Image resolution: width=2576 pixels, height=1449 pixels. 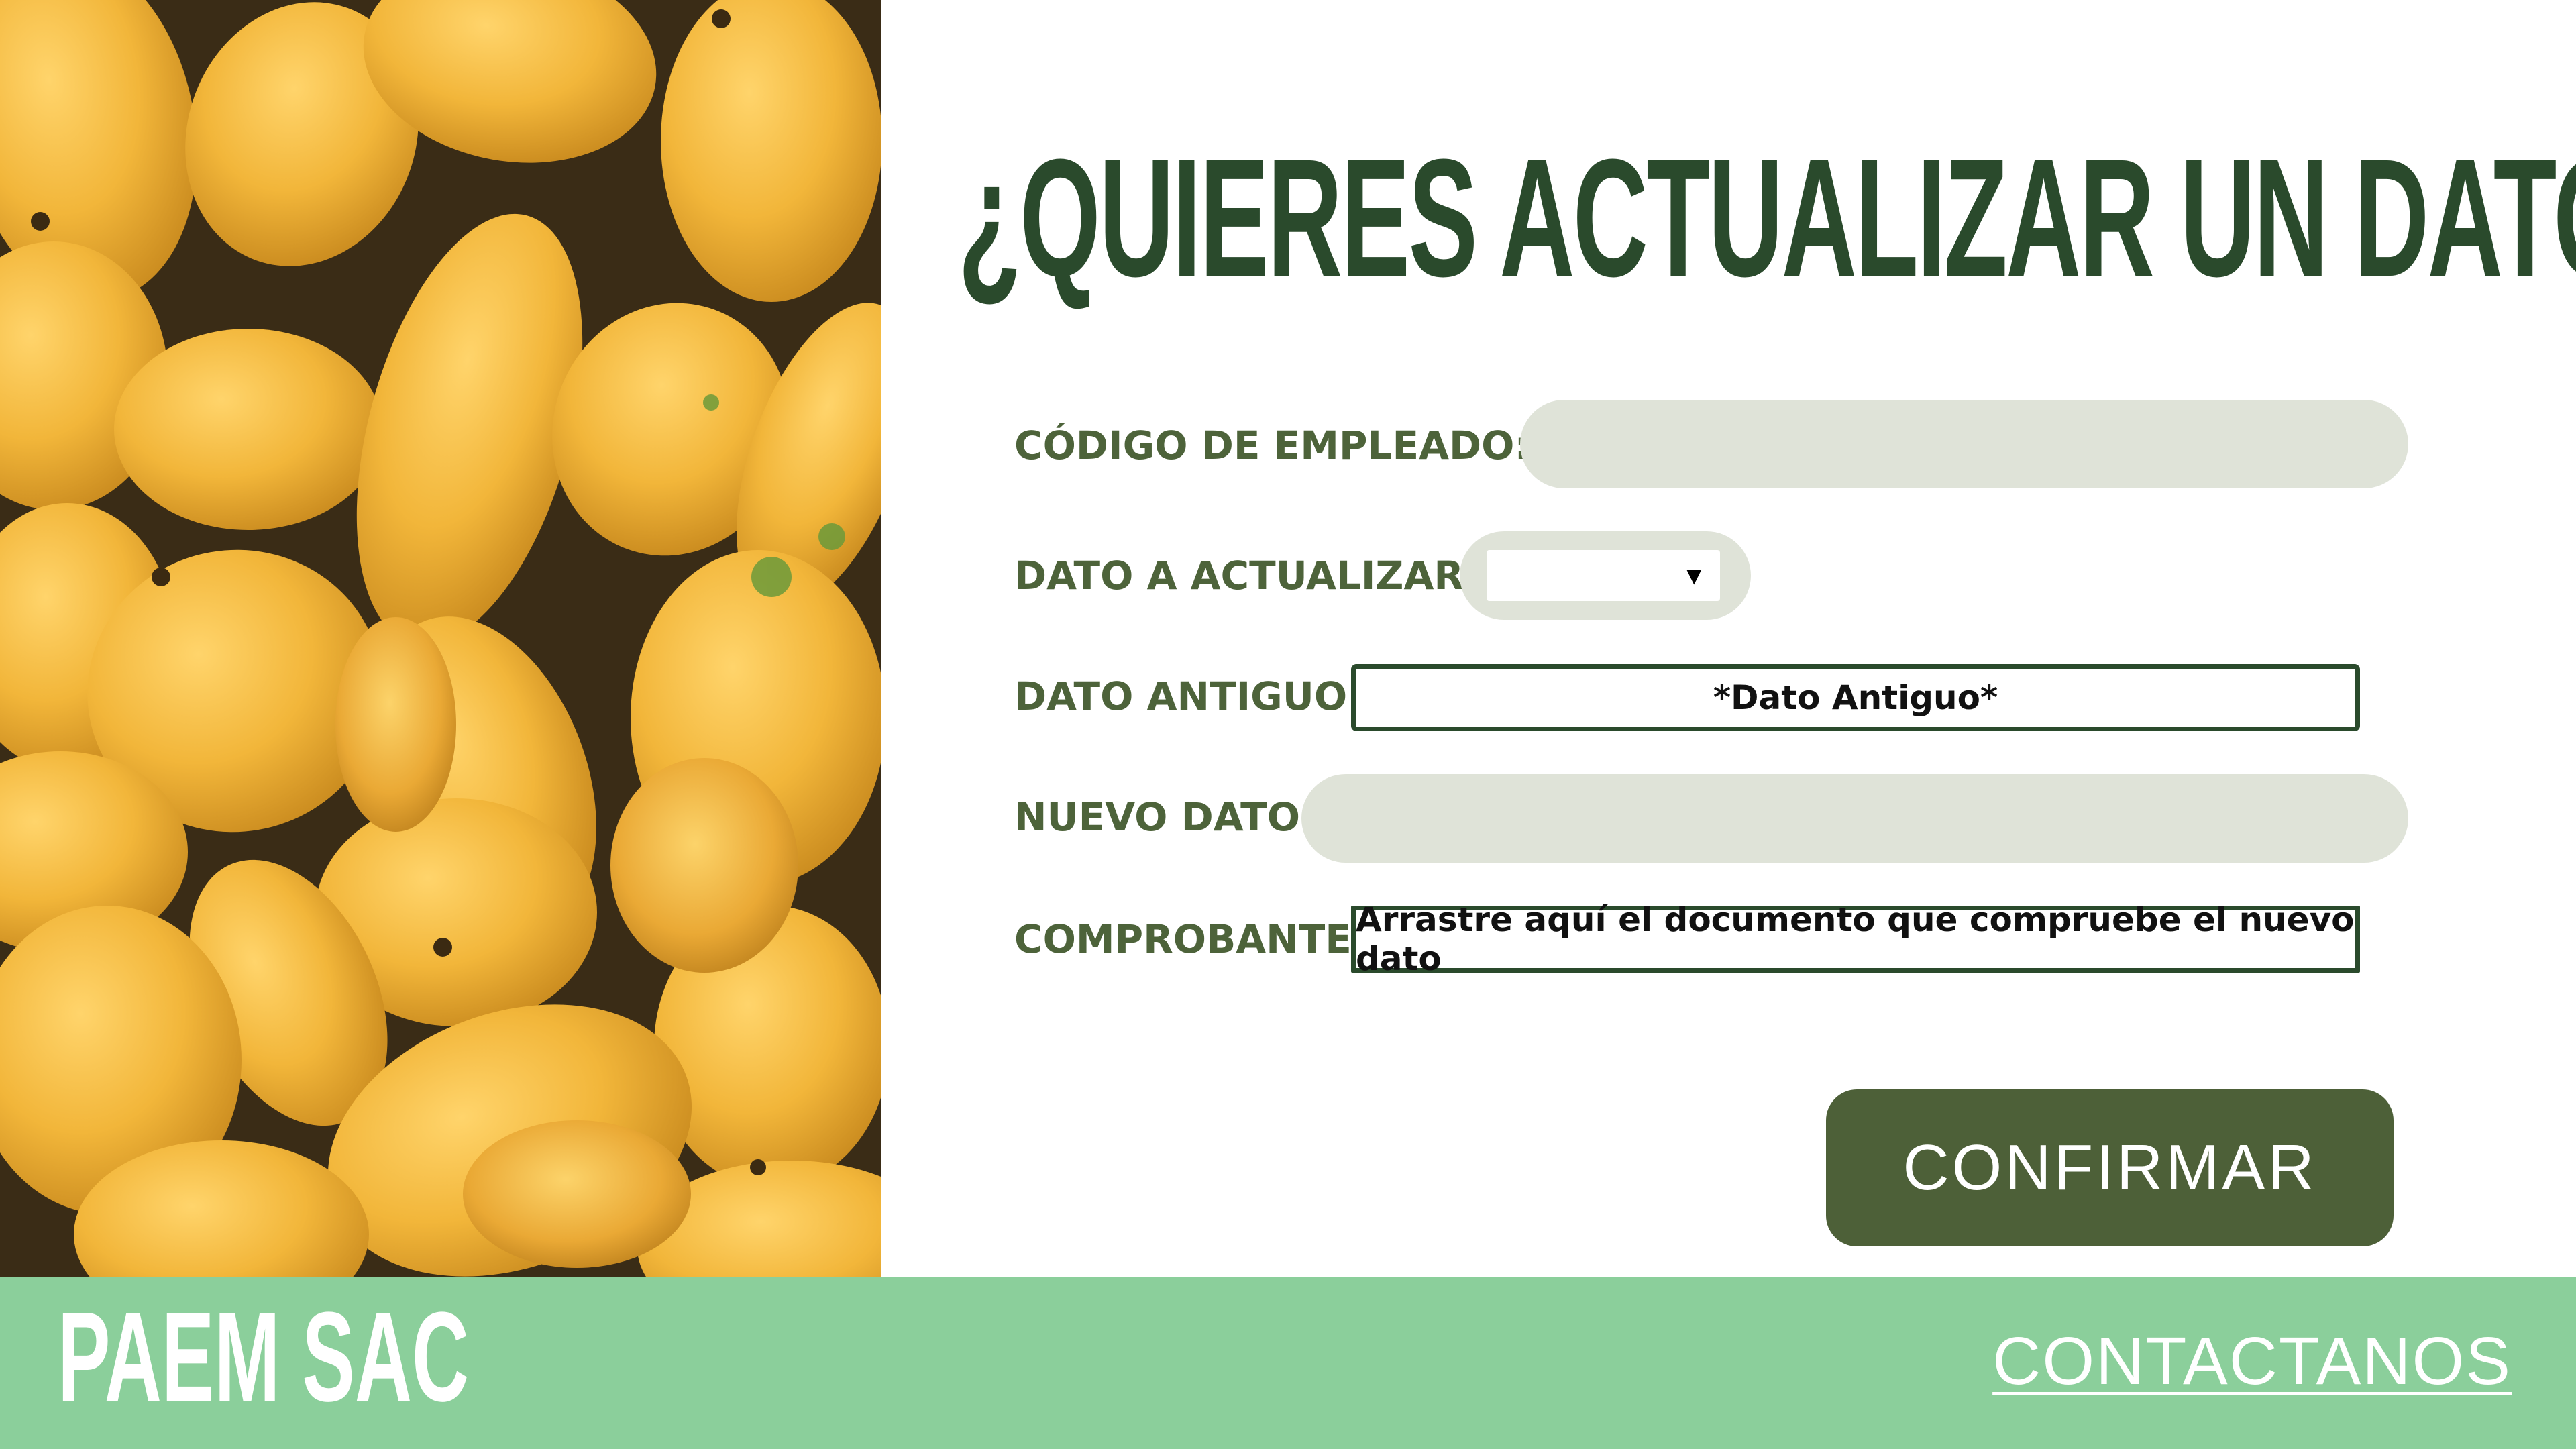 I want to click on old-value-display: *Dato Antiguo*, so click(x=1855, y=697).